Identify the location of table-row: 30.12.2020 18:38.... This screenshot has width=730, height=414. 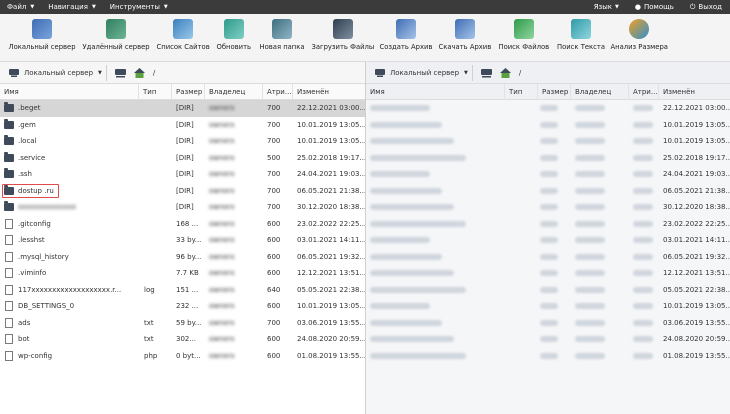
(548, 207).